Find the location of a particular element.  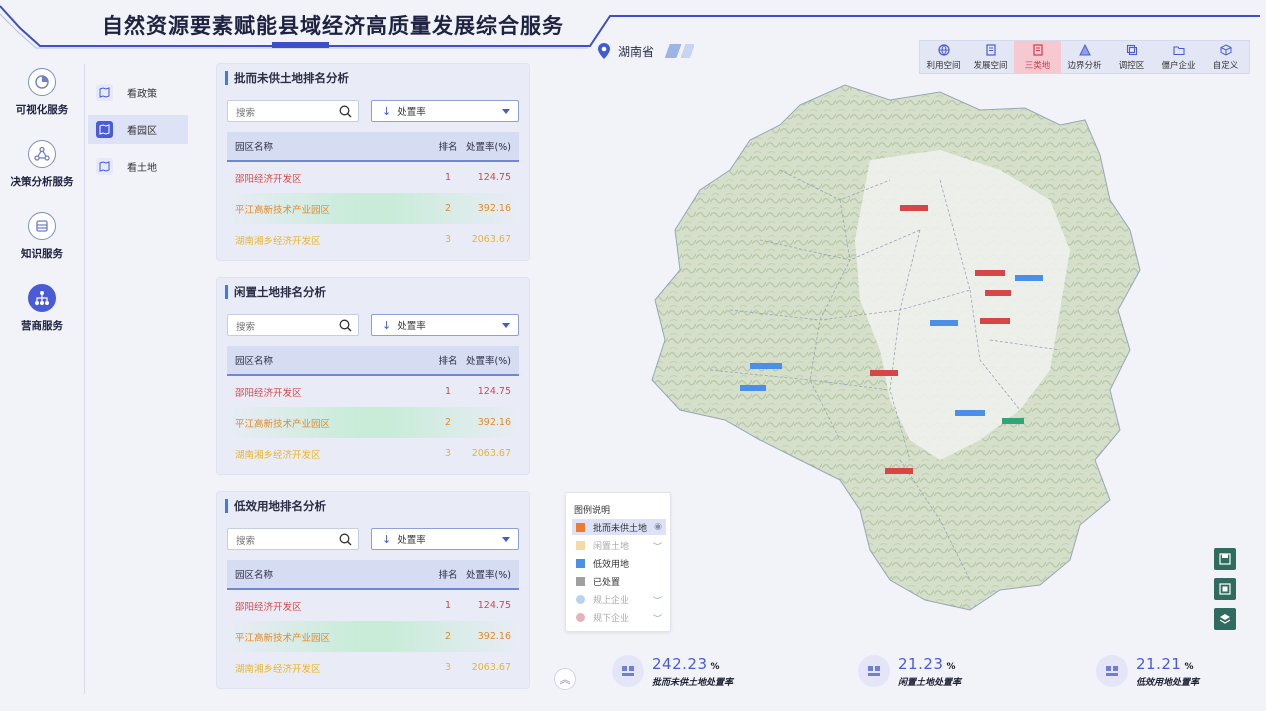

stat-unit: % is located at coordinates (951, 667).